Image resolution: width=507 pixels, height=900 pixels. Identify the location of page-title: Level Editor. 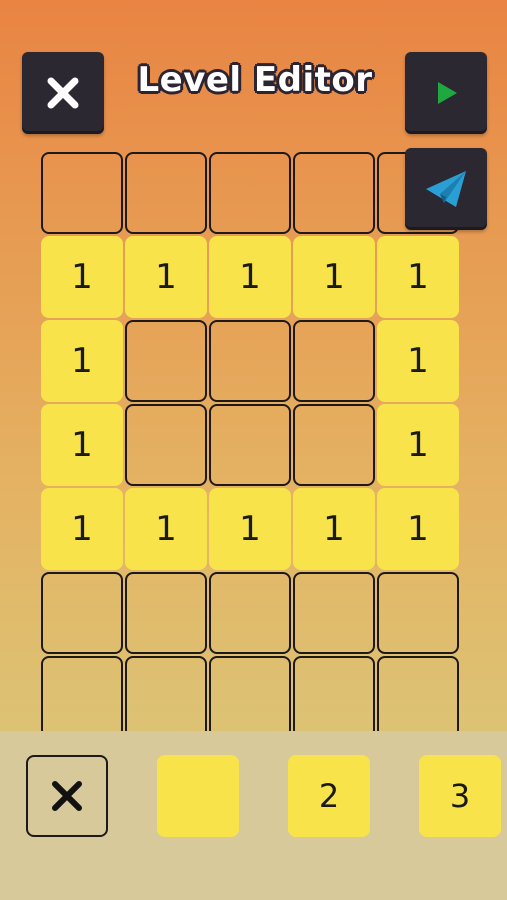
(255, 80).